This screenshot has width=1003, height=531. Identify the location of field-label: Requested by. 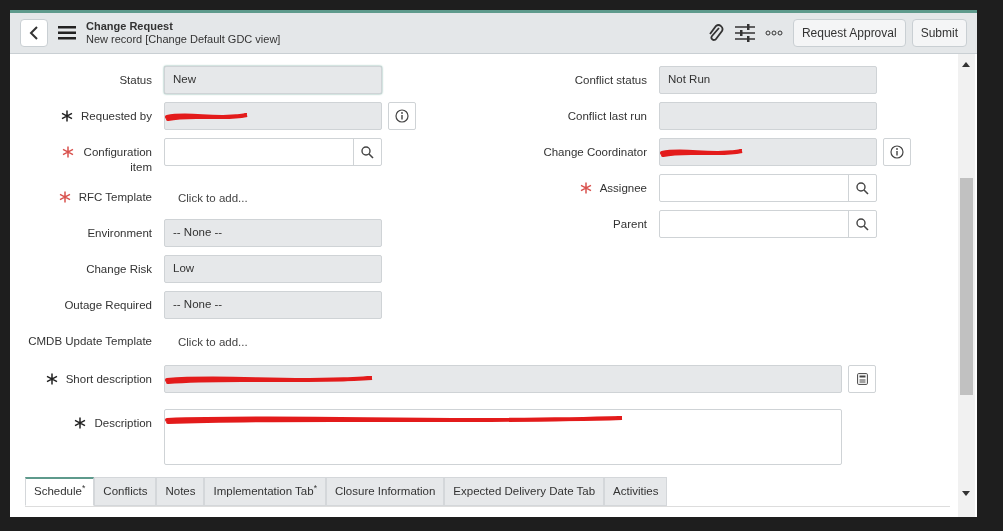
(116, 116).